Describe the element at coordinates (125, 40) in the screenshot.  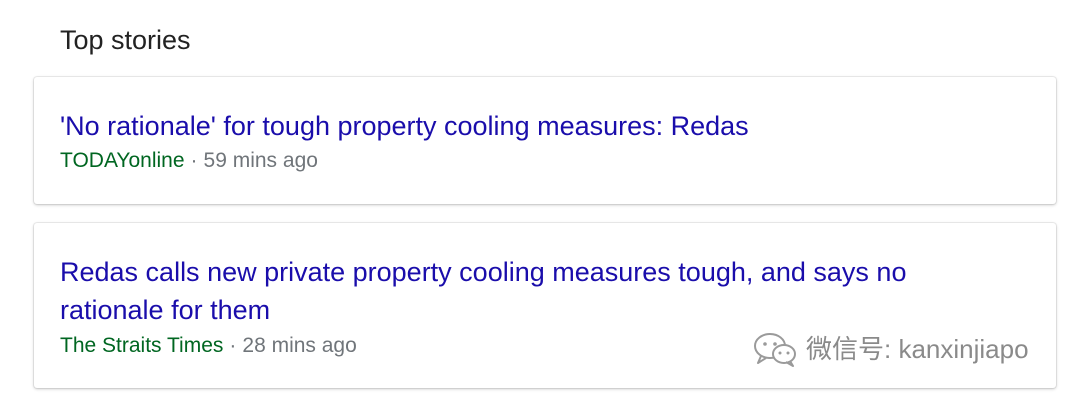
I see `section-title: Top stories` at that location.